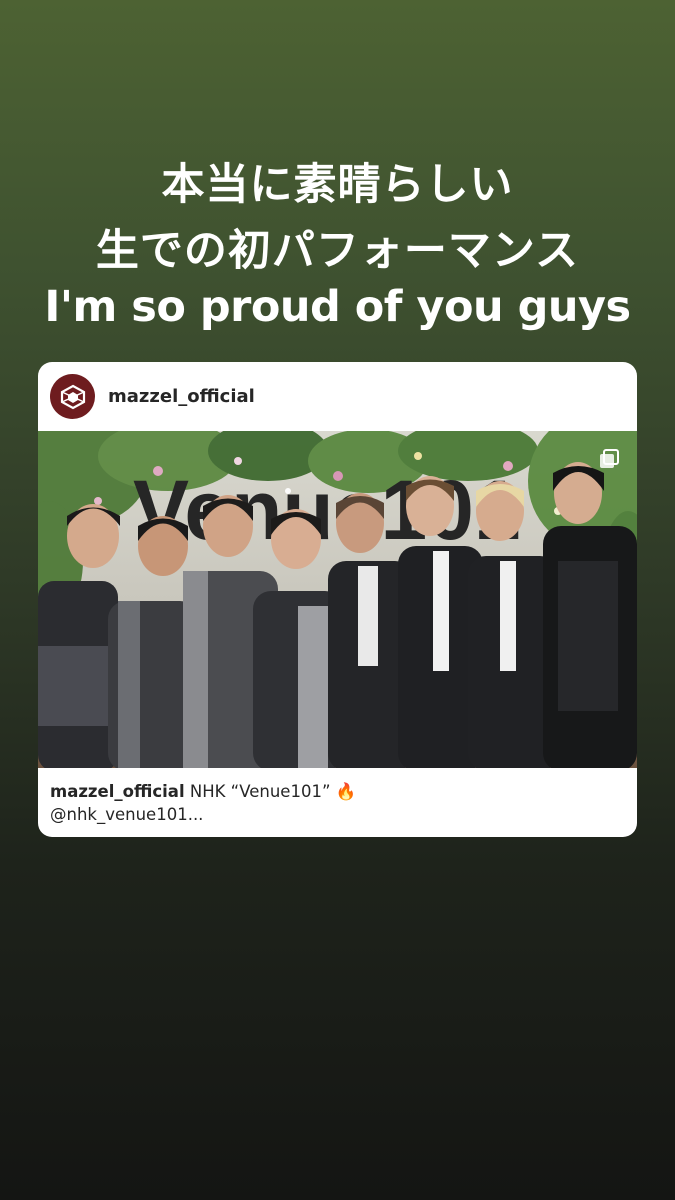  What do you see at coordinates (337, 185) in the screenshot?
I see `story-text-line-1: 本当に素晴らしい` at bounding box center [337, 185].